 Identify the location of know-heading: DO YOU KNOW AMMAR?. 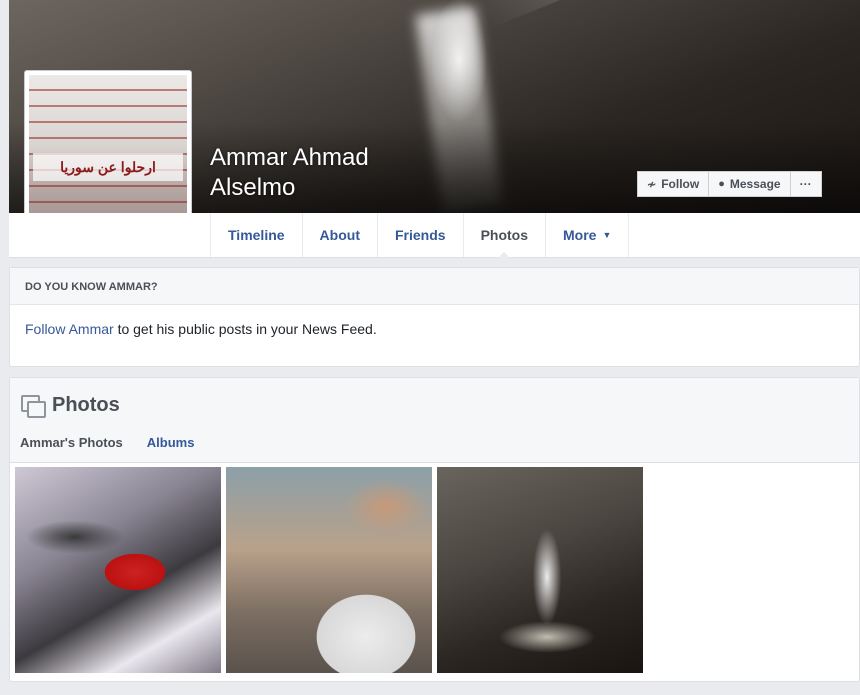
(434, 286).